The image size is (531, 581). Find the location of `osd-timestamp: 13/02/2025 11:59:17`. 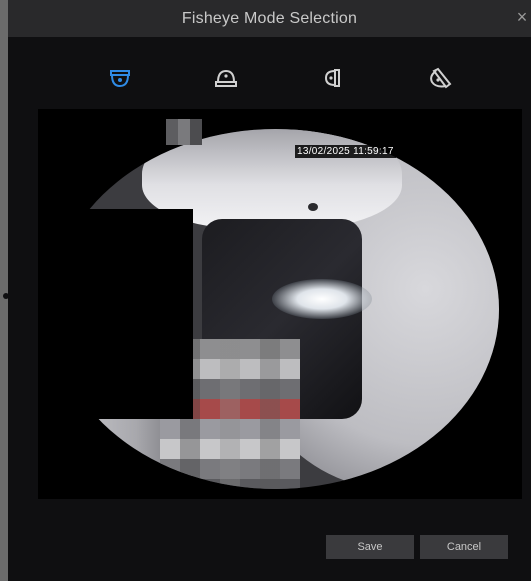

osd-timestamp: 13/02/2025 11:59:17 is located at coordinates (345, 151).